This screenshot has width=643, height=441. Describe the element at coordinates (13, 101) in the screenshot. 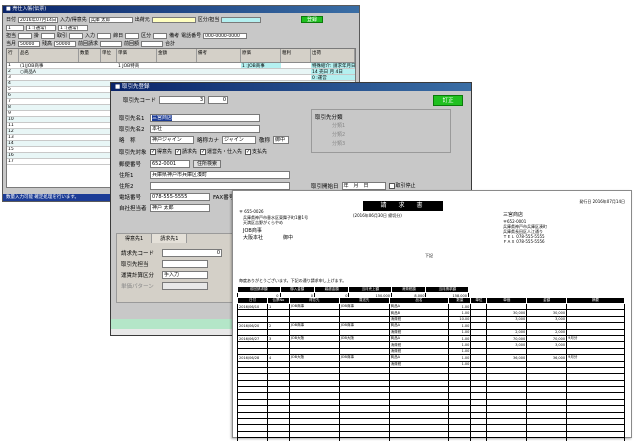

I see `grid-cell: 7` at that location.